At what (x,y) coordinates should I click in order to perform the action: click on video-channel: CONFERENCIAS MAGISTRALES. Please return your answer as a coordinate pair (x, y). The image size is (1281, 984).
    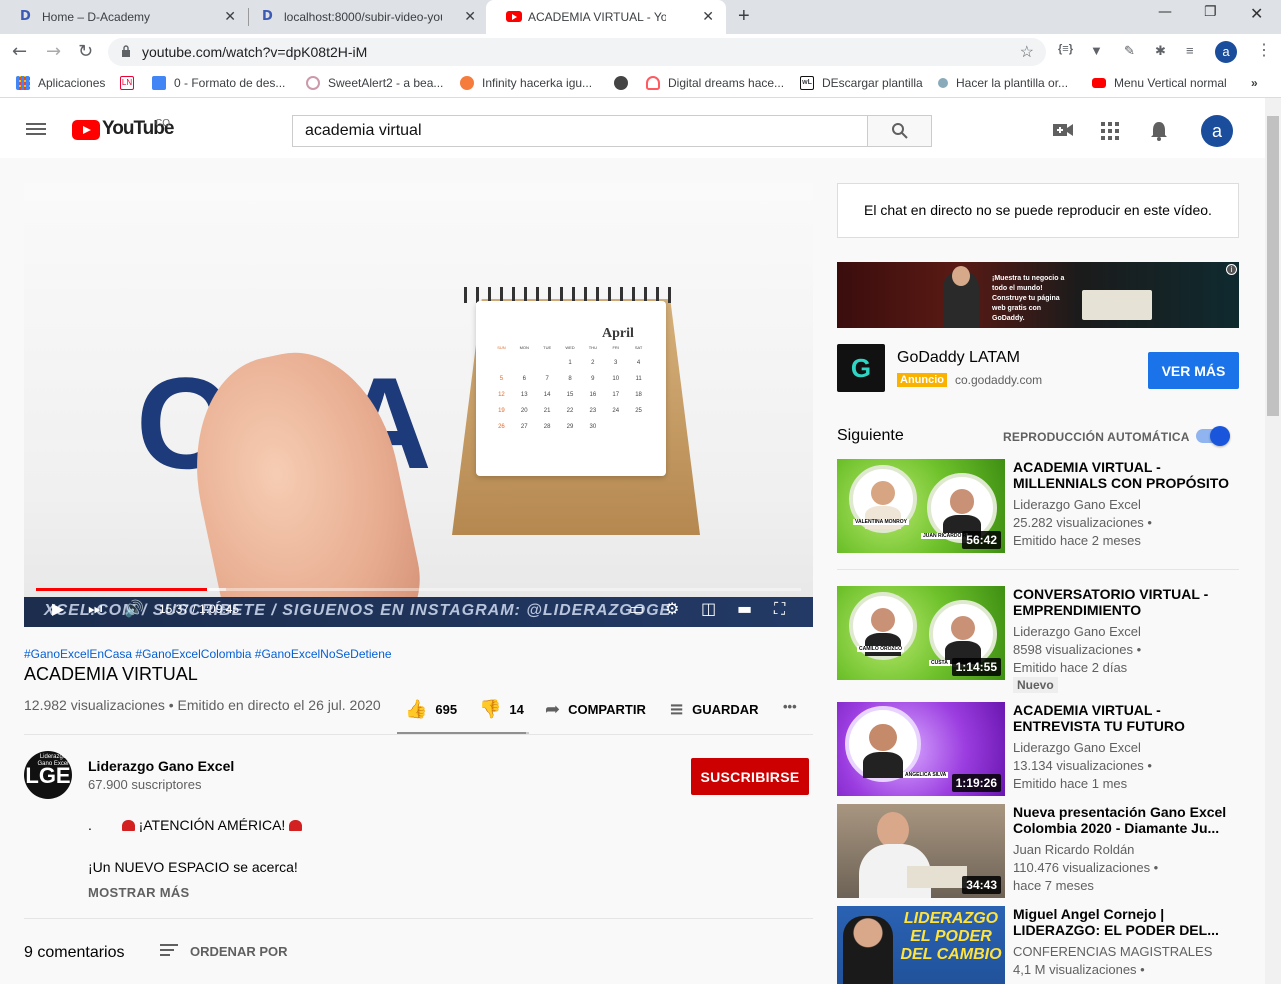
    Looking at the image, I should click on (1112, 951).